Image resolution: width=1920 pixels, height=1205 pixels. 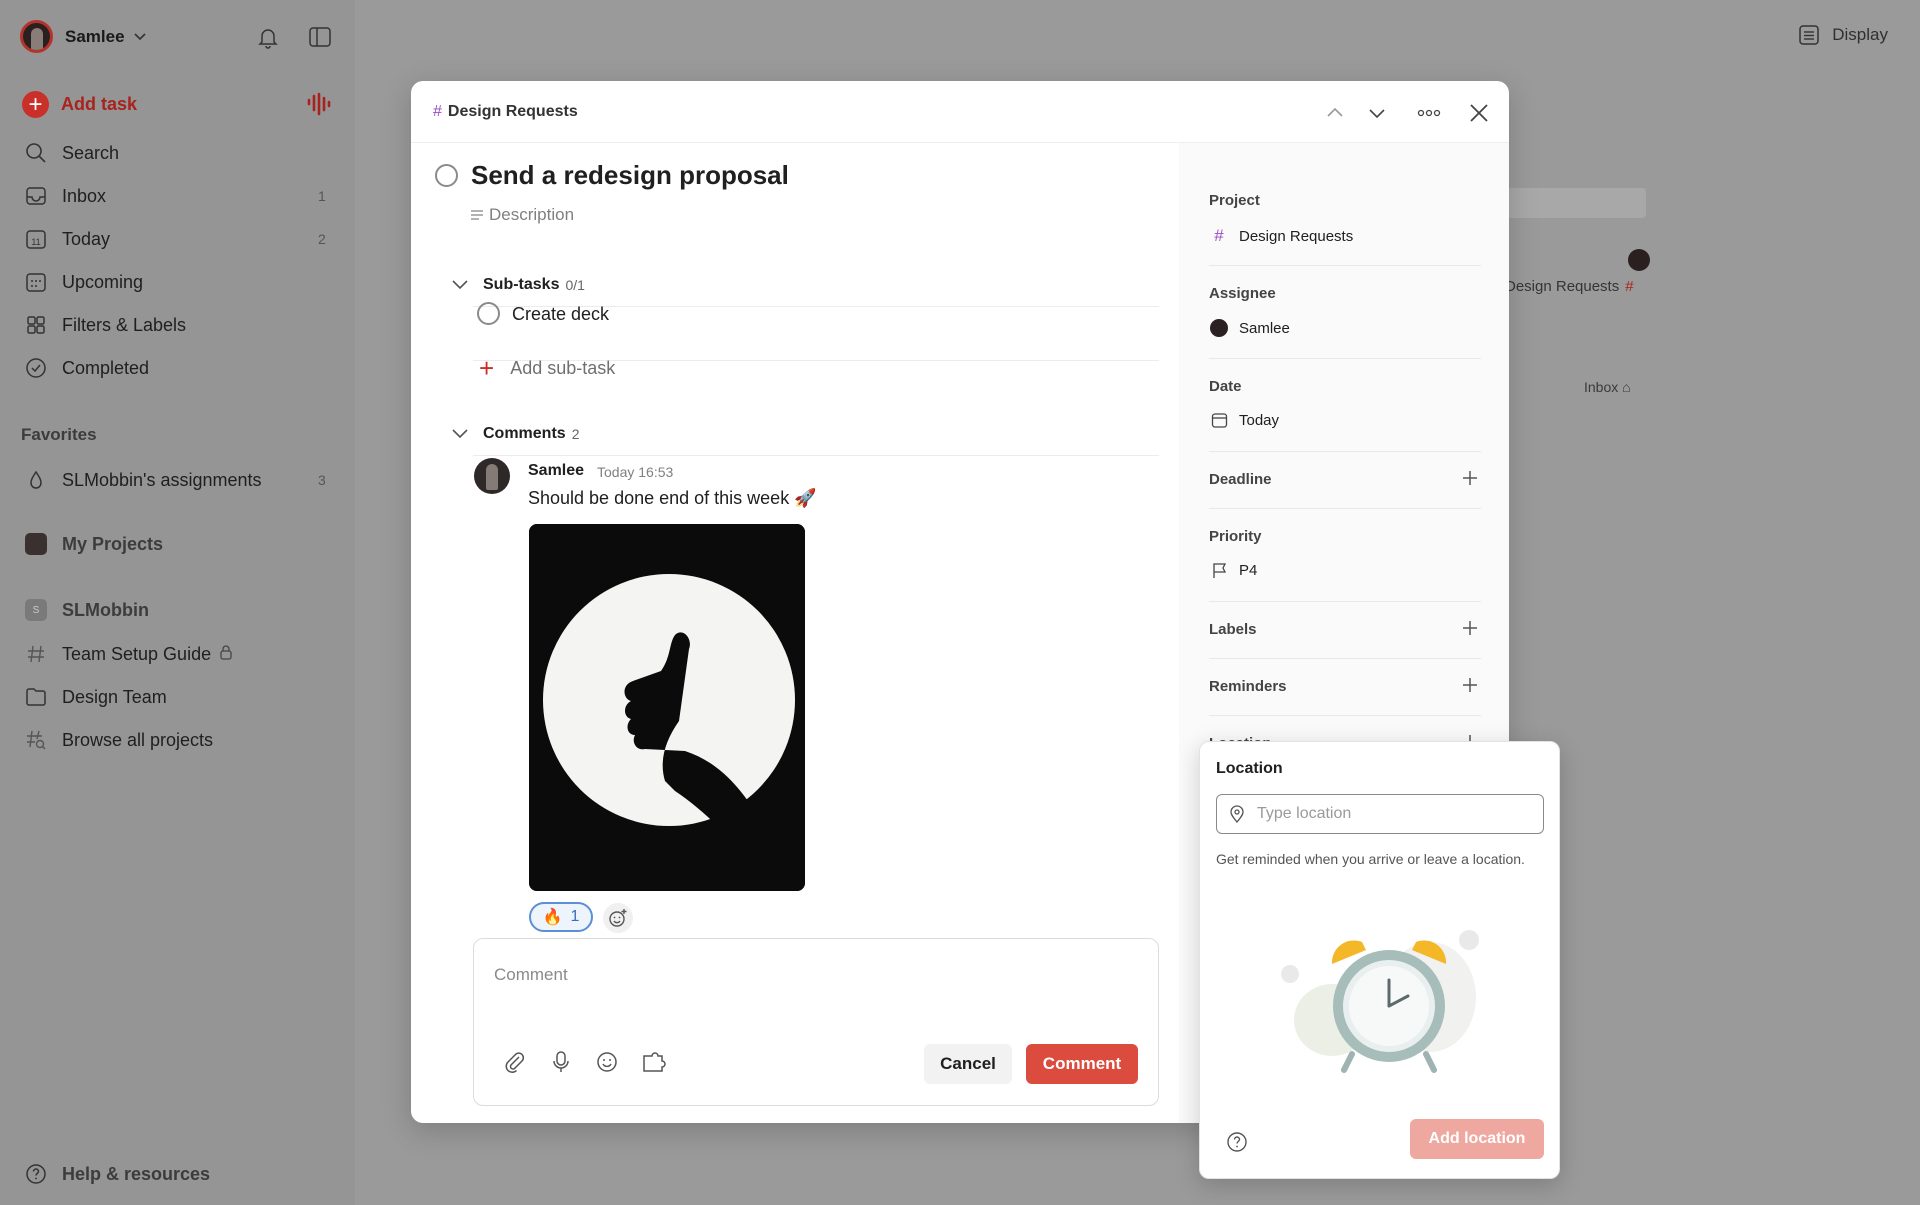 What do you see at coordinates (36, 368) in the screenshot?
I see `check-circle-icon` at bounding box center [36, 368].